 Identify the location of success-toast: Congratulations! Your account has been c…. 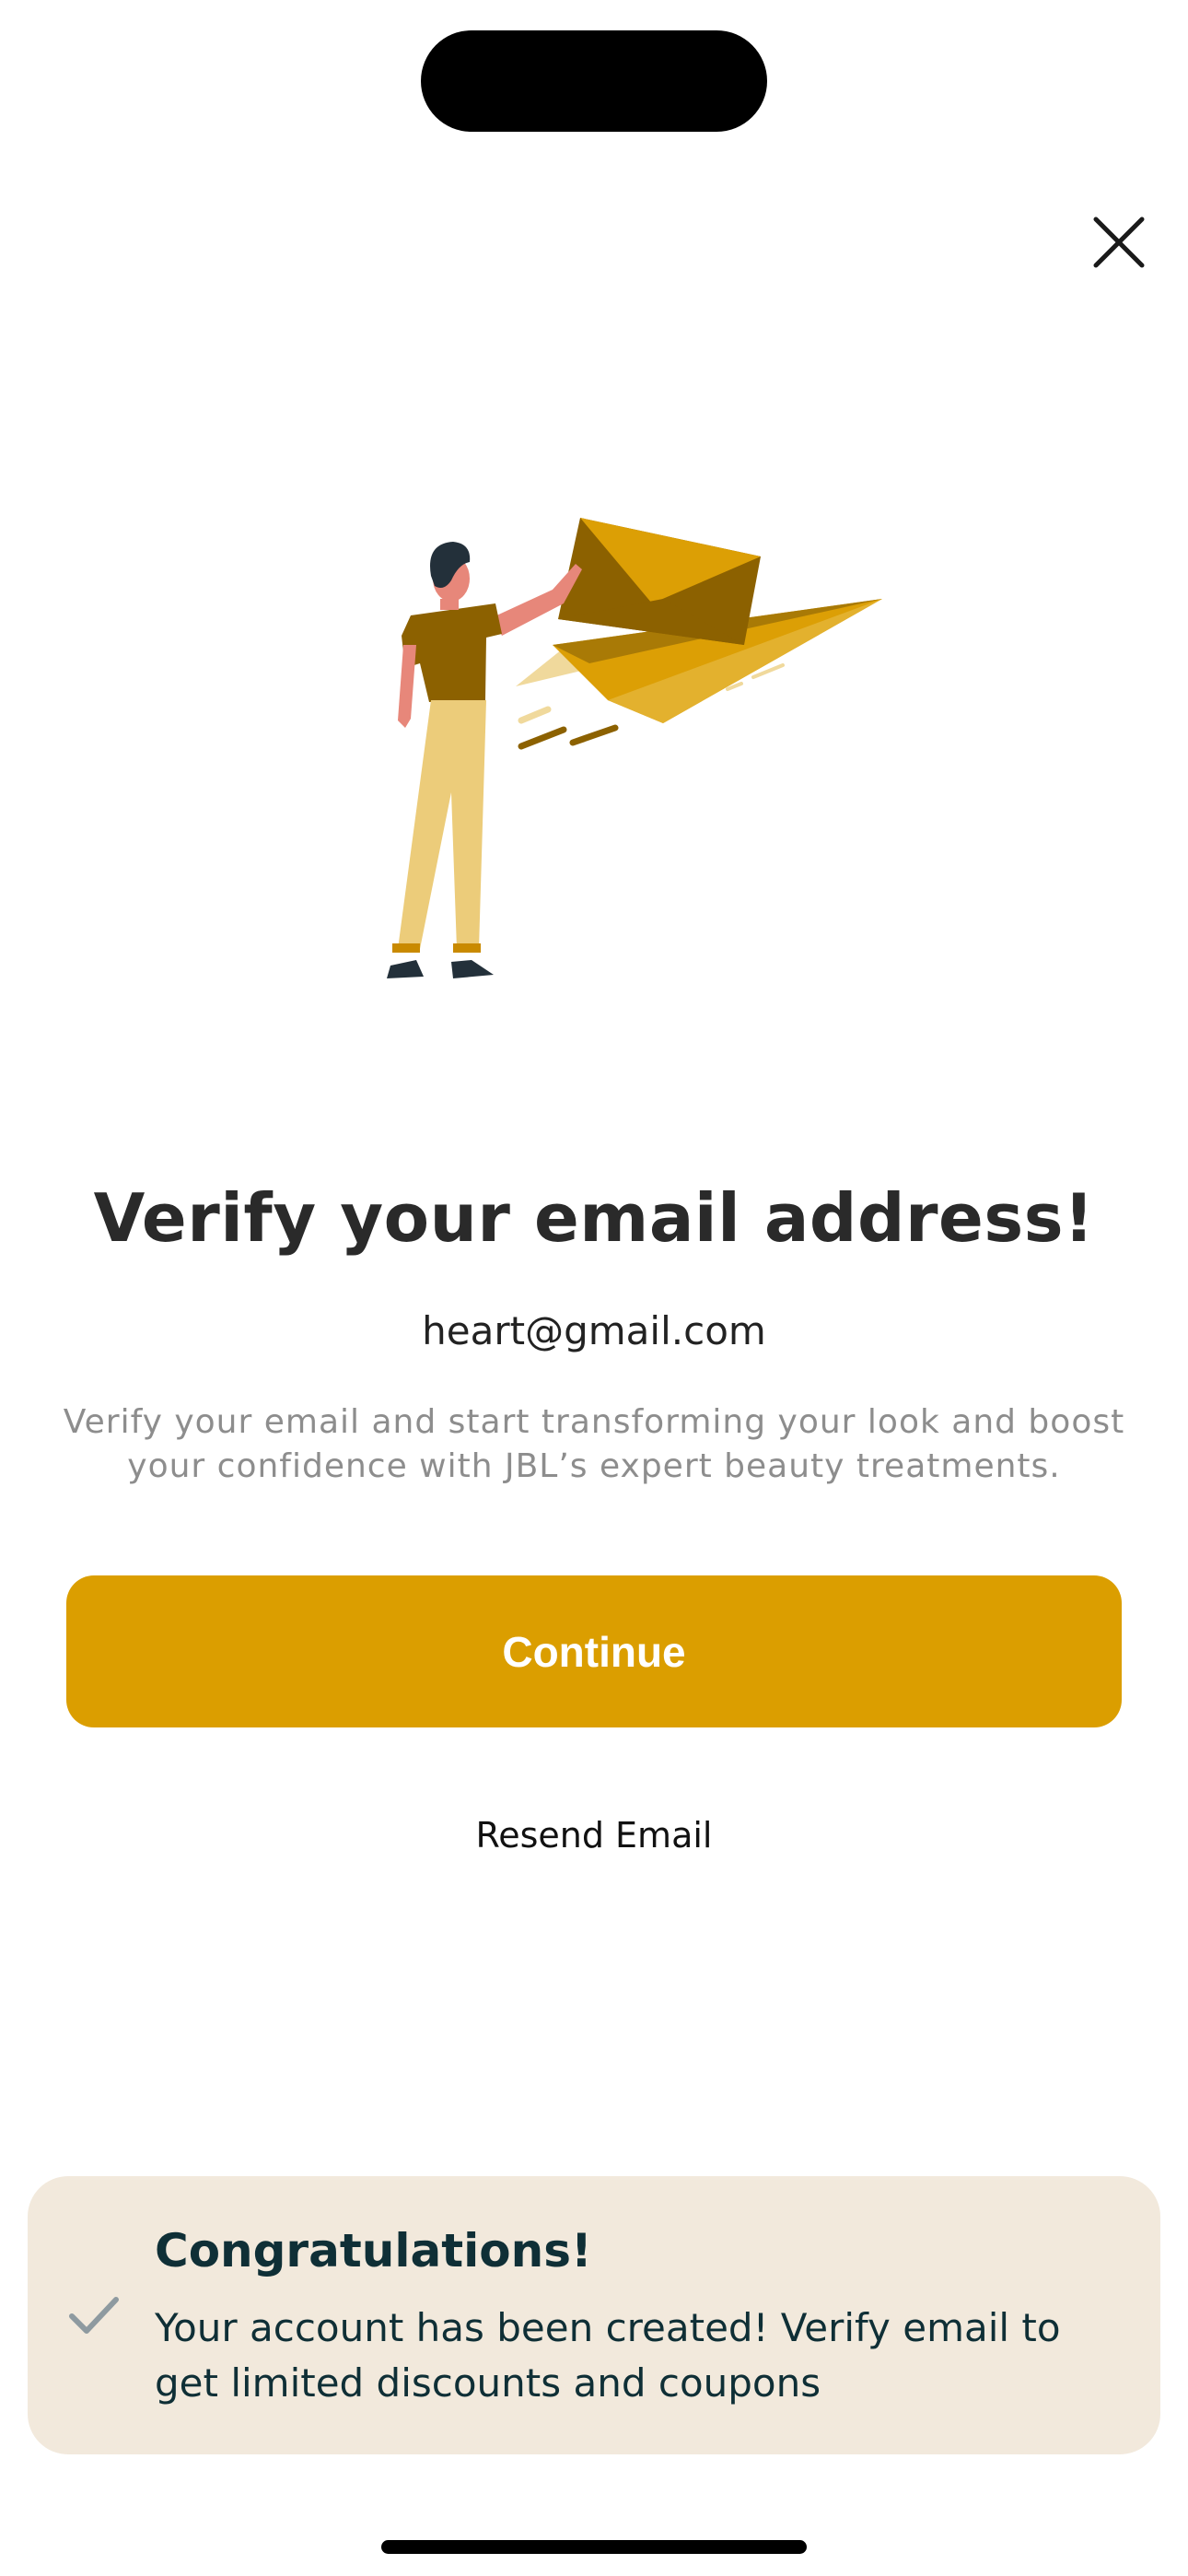
(594, 2315).